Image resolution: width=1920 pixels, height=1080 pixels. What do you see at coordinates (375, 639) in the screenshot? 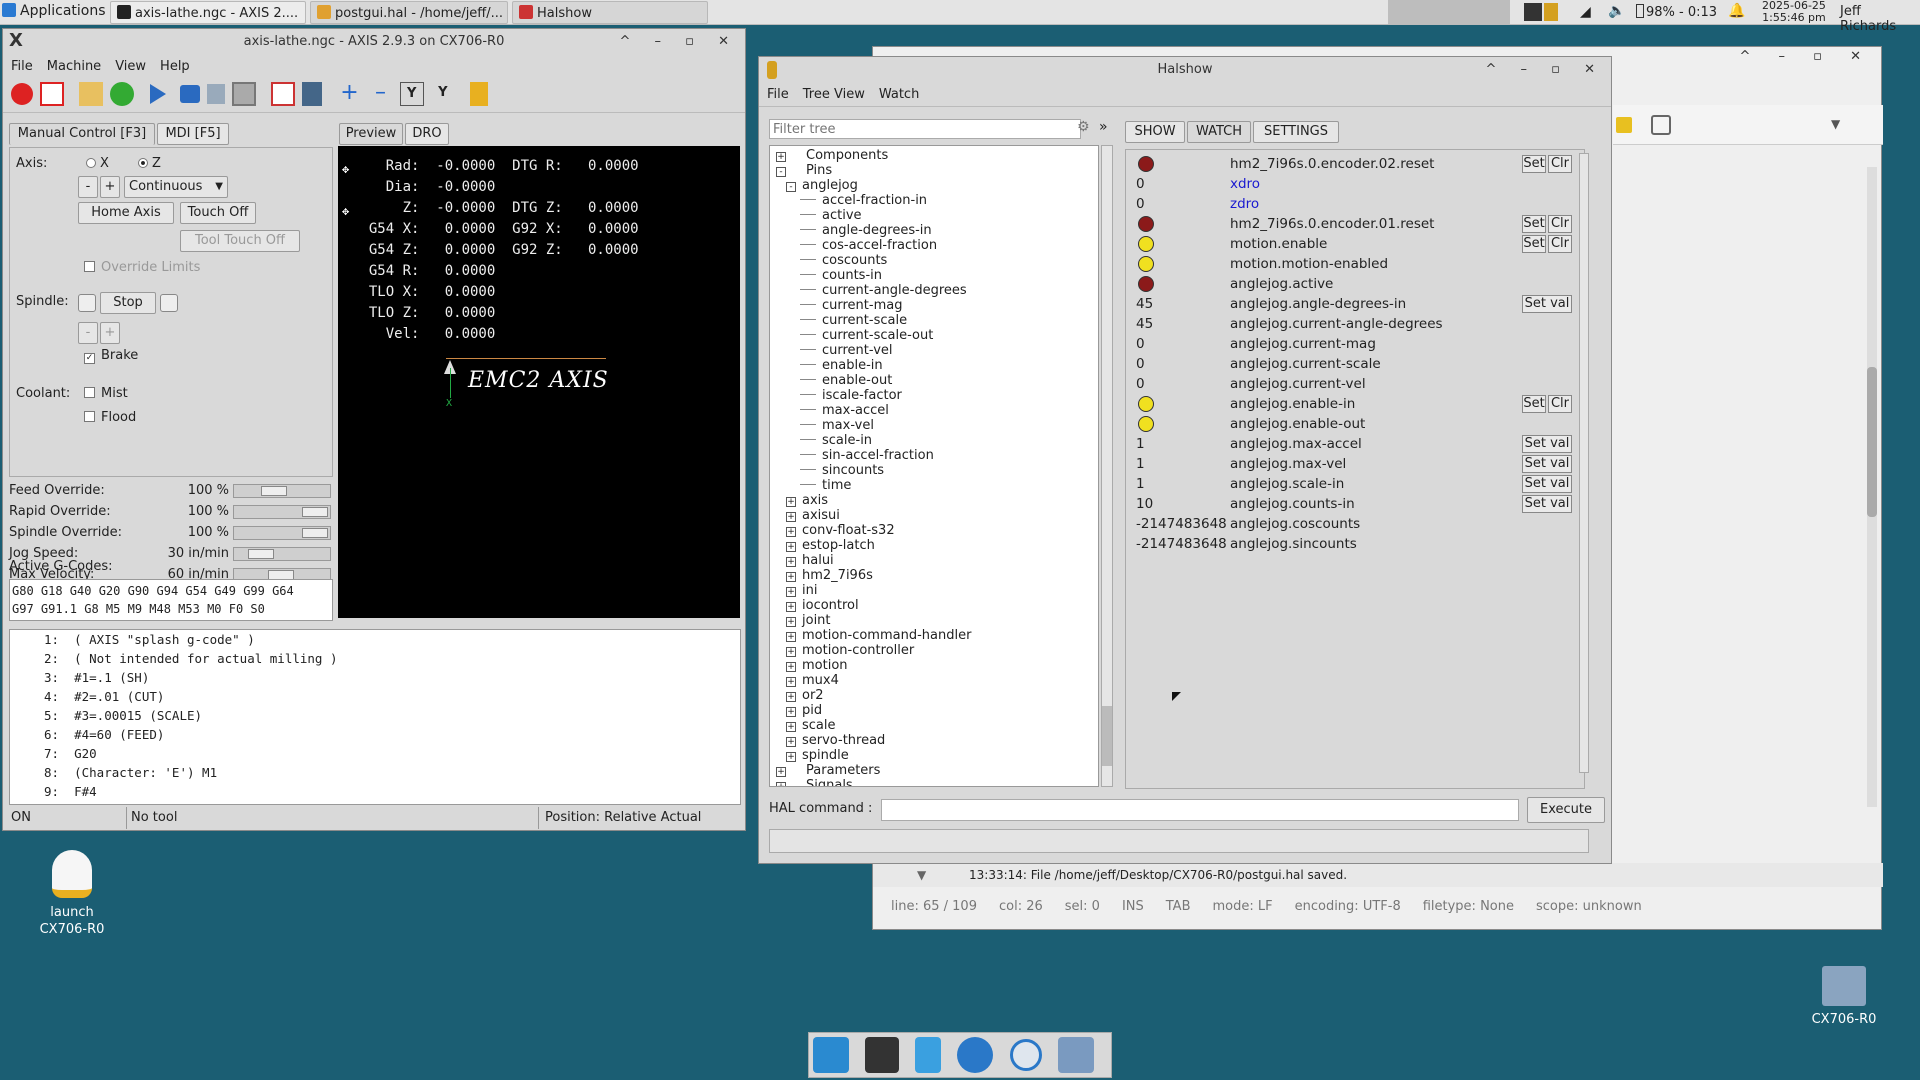
I see `gcode-line: 1: ( AXIS "splash g-code" )` at bounding box center [375, 639].